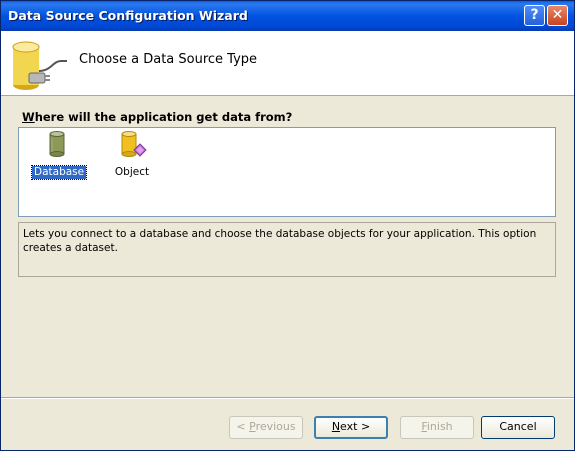 This screenshot has width=575, height=451. What do you see at coordinates (28, 117) in the screenshot?
I see `prompt-accesskey: W` at bounding box center [28, 117].